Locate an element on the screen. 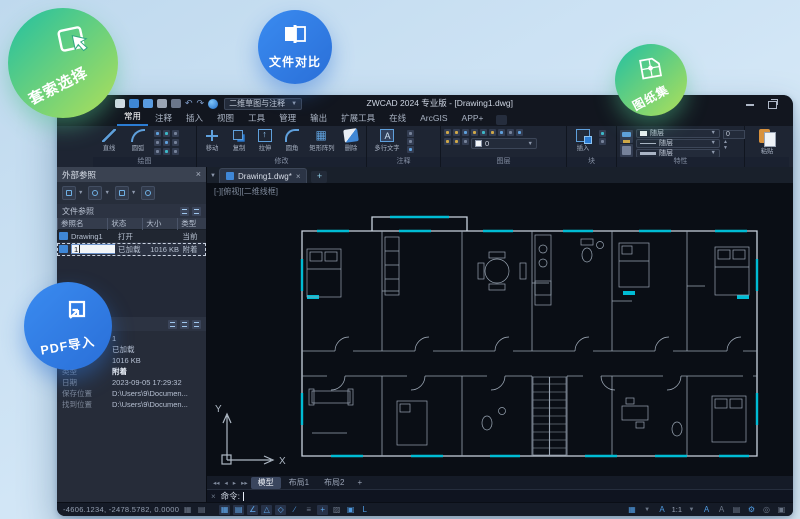  tab-model: 模型 is located at coordinates (265, 482).